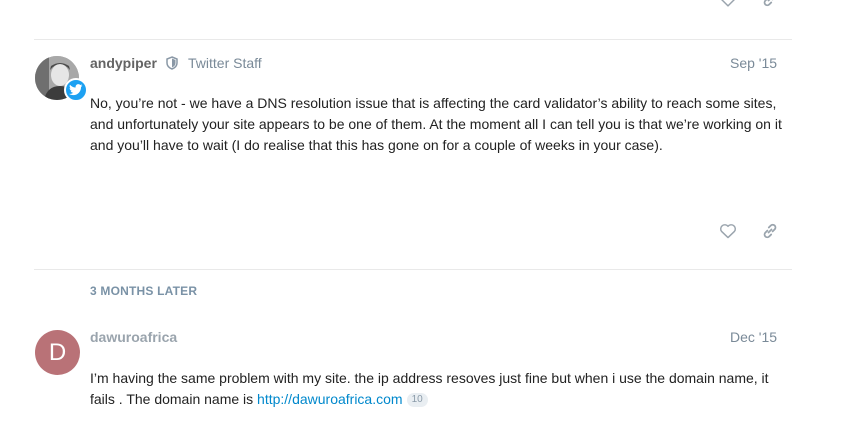 The width and height of the screenshot is (847, 426). Describe the element at coordinates (144, 291) in the screenshot. I see `time-gap-label: 3 MONTHS LATER` at that location.